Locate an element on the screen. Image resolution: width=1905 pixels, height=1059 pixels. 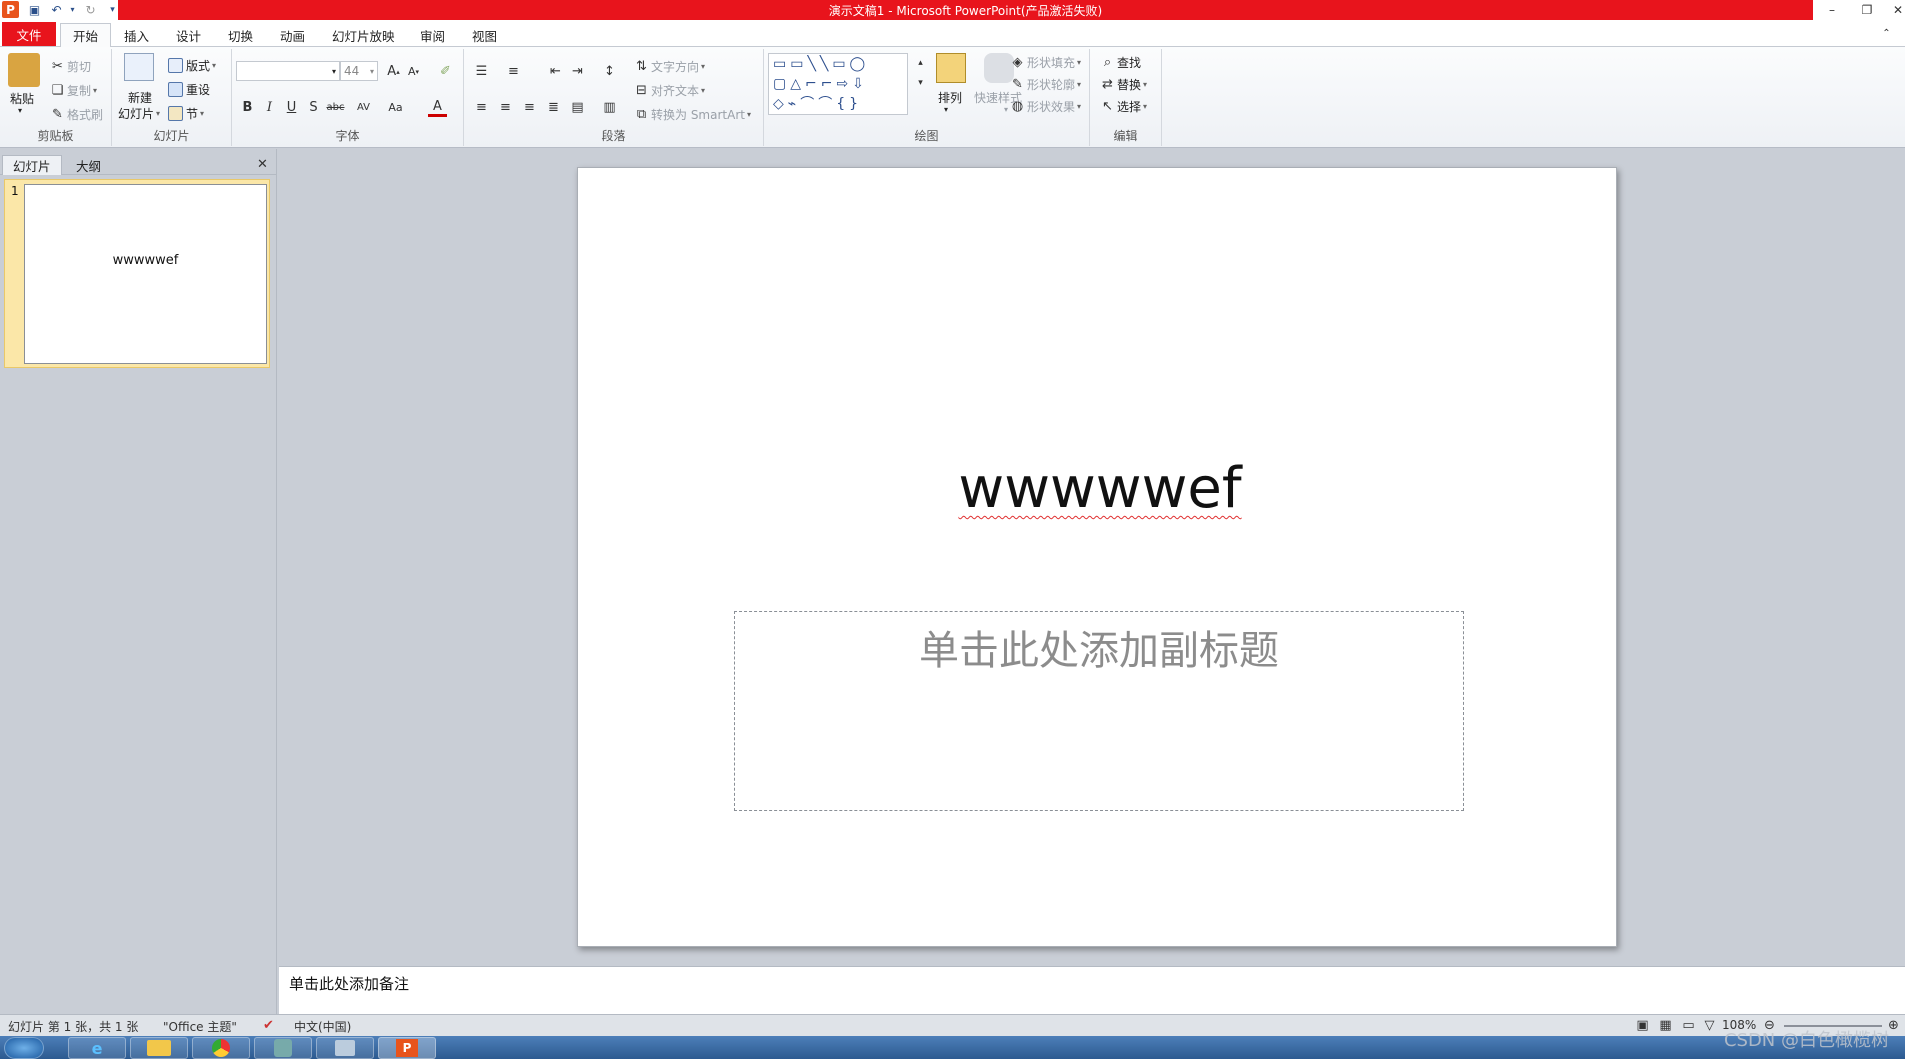
arrange-button: 排列 is located at coordinates (950, 97).